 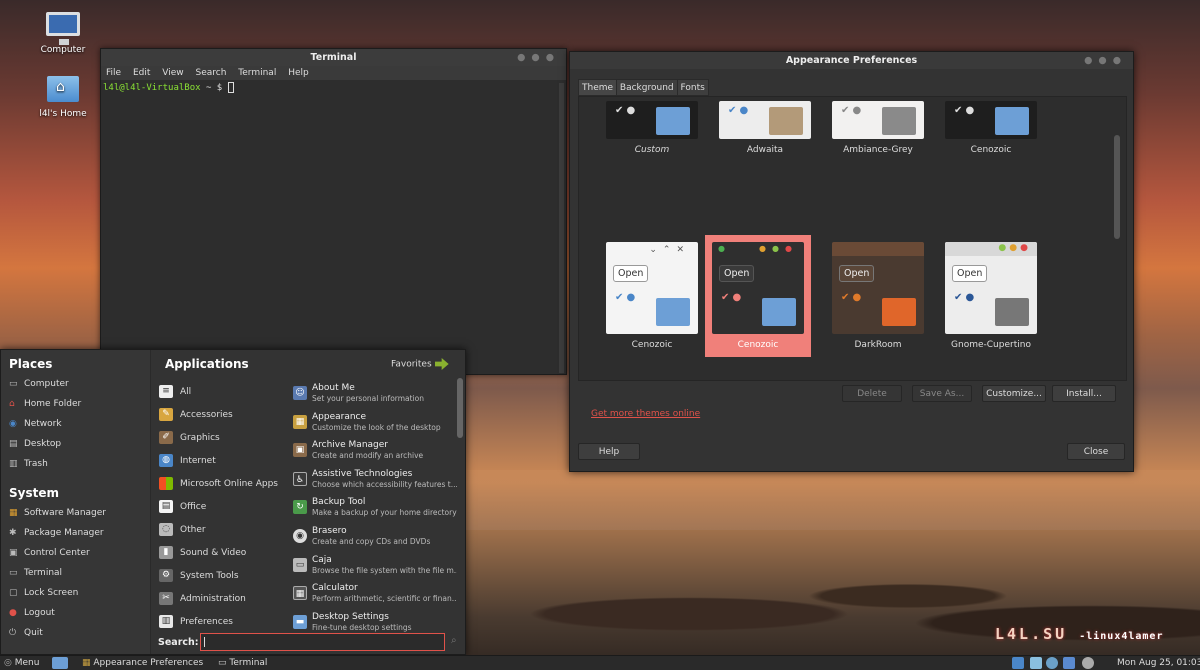 I want to click on place-home: ⌂ Home Folder, so click(x=75, y=404).